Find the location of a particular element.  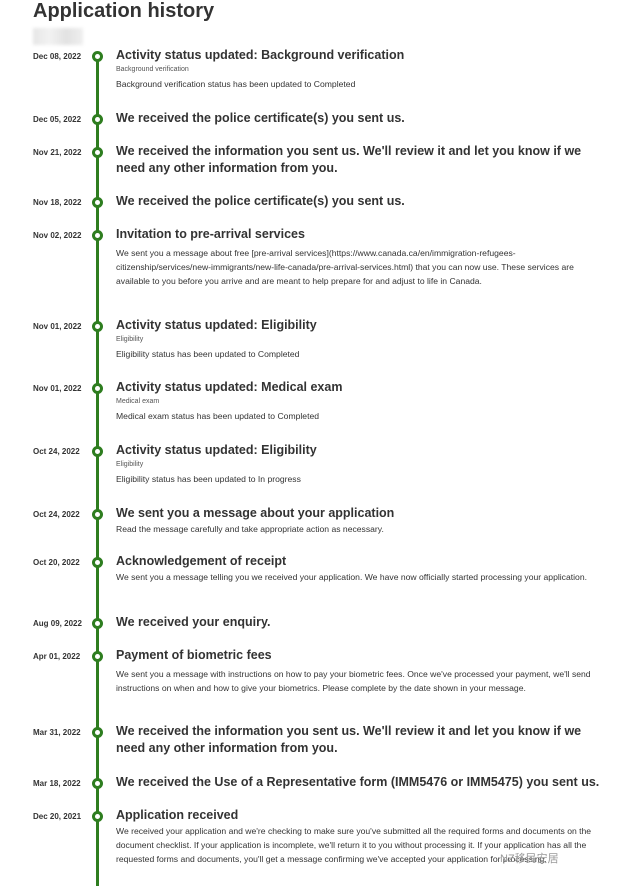

timeline-line is located at coordinates (97, 470).